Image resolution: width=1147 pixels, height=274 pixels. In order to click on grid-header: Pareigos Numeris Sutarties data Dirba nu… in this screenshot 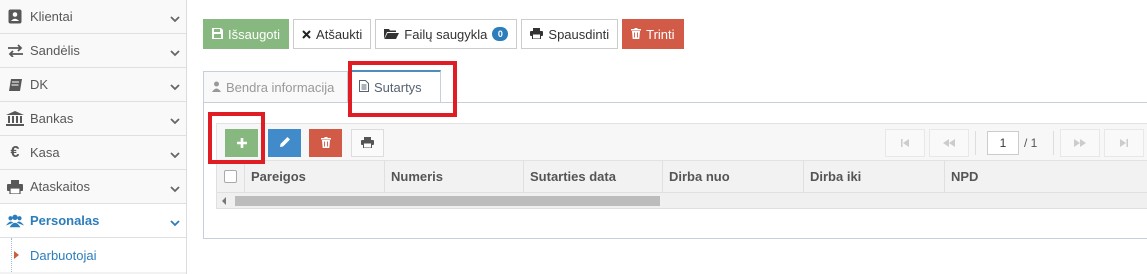, I will do `click(681, 177)`.